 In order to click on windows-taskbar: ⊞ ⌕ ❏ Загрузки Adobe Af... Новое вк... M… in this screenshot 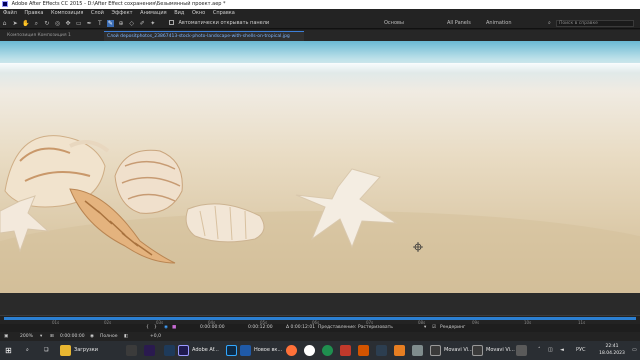, I will do `click(320, 350)`.